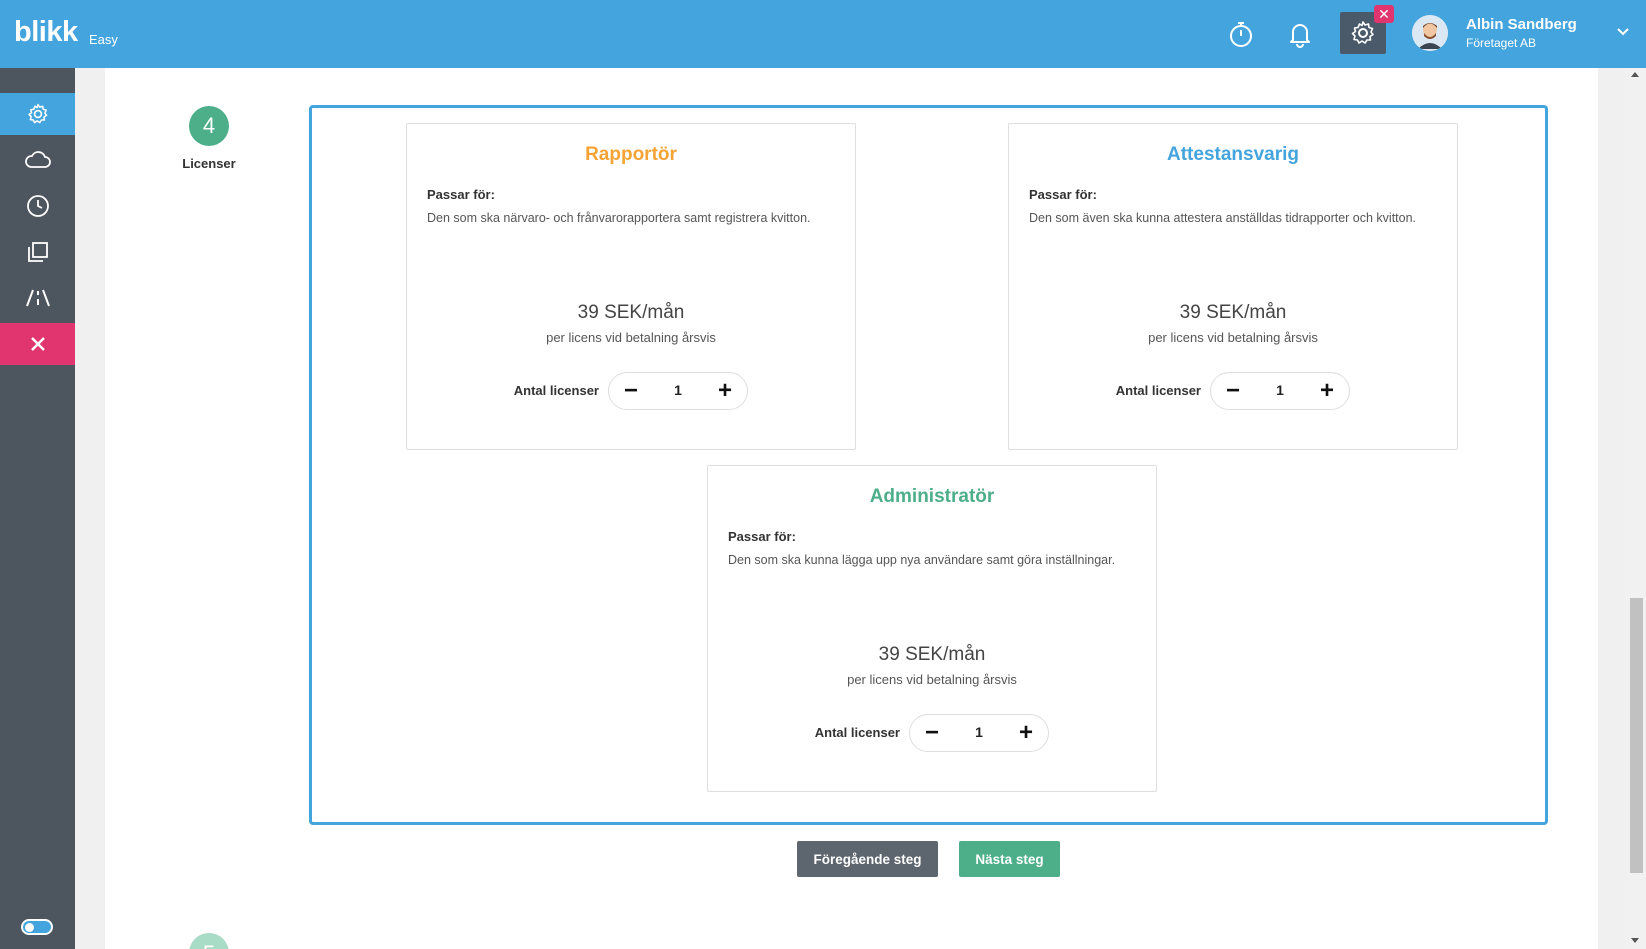 This screenshot has height=949, width=1646. Describe the element at coordinates (867, 859) in the screenshot. I see `previous-step-button: Föregående steg` at that location.